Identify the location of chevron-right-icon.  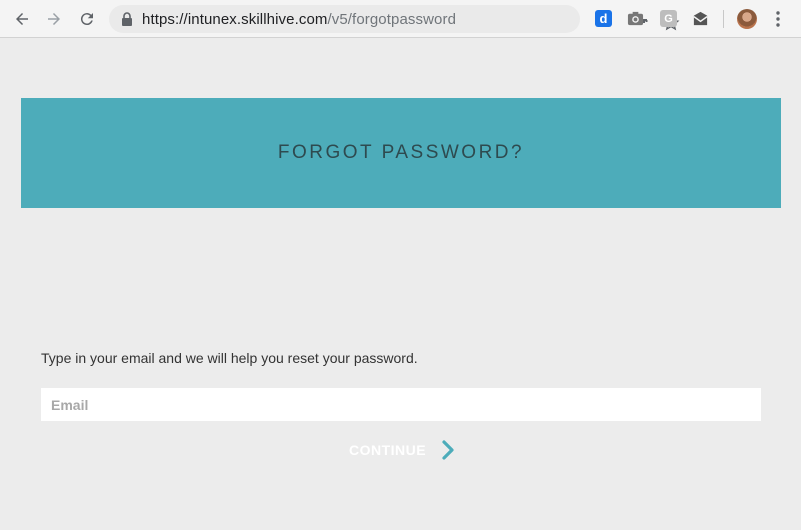
(448, 450).